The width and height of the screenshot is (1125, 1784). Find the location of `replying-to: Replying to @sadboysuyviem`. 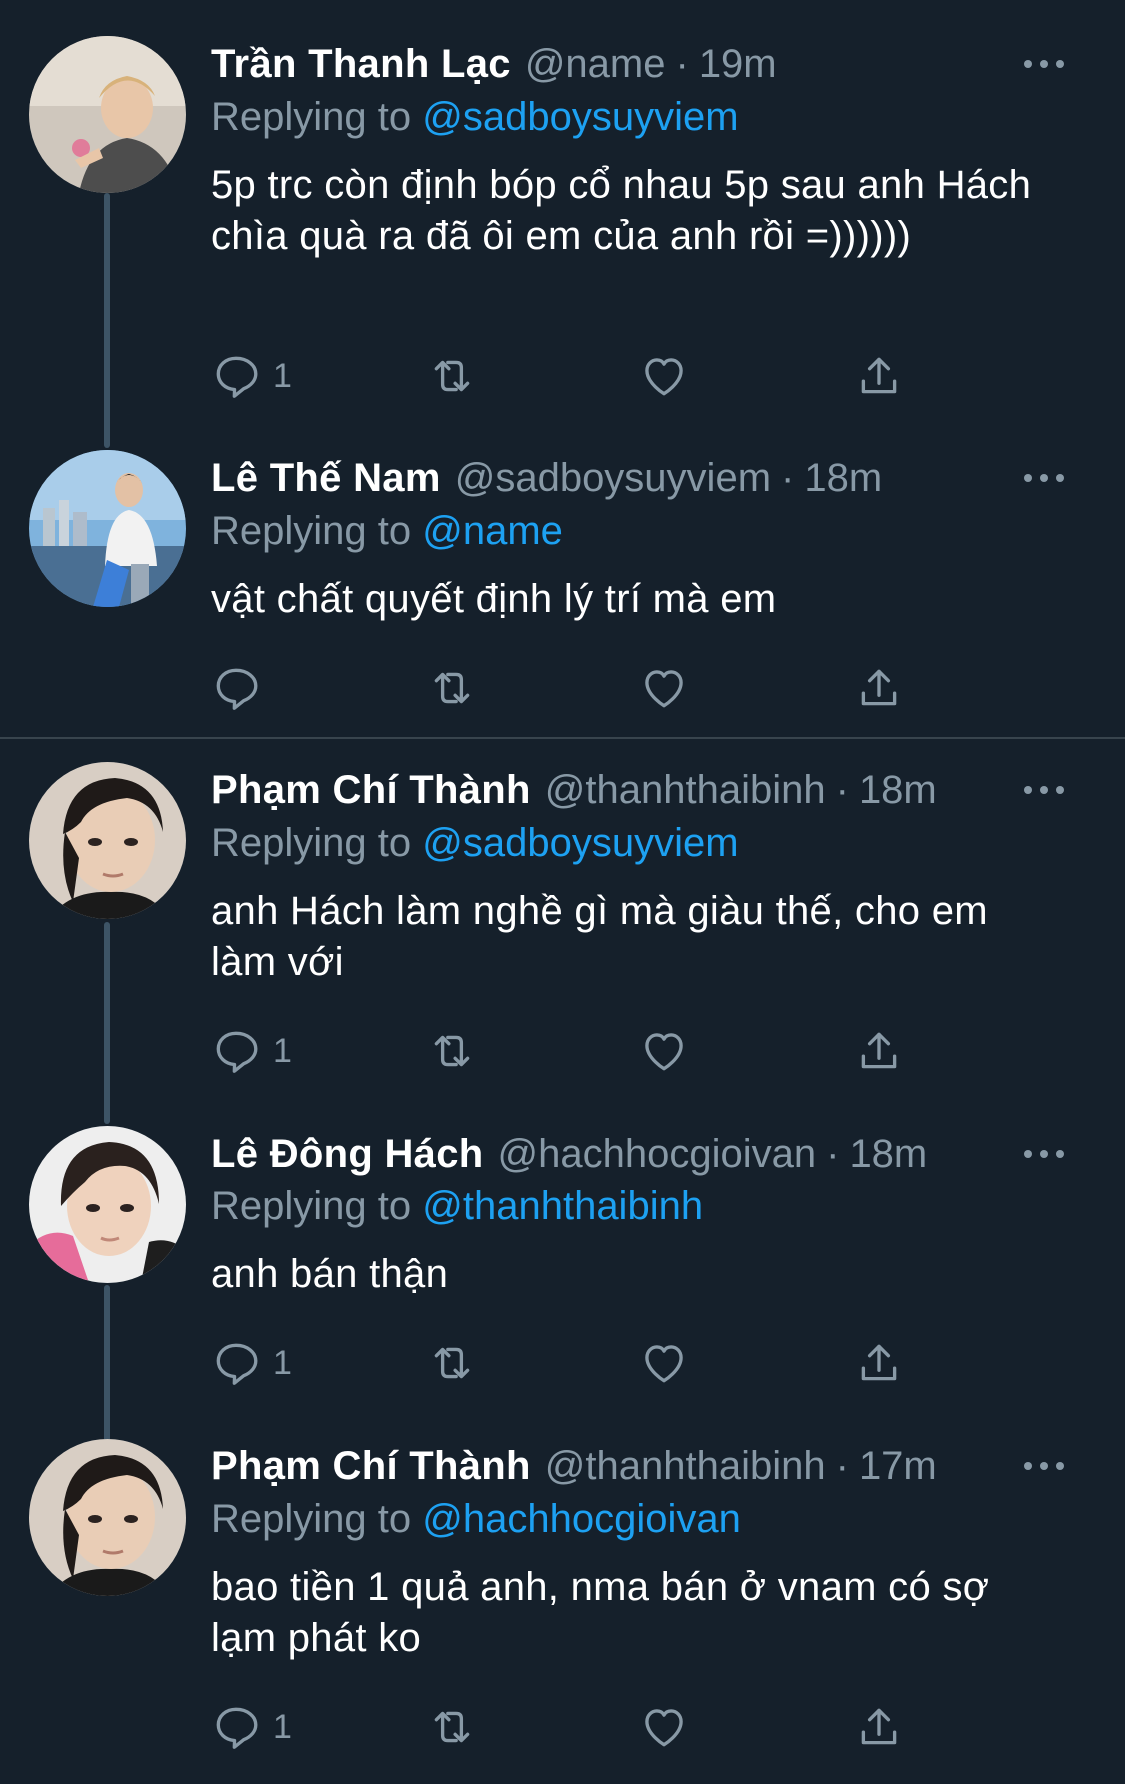

replying-to: Replying to @sadboysuyviem is located at coordinates (475, 117).